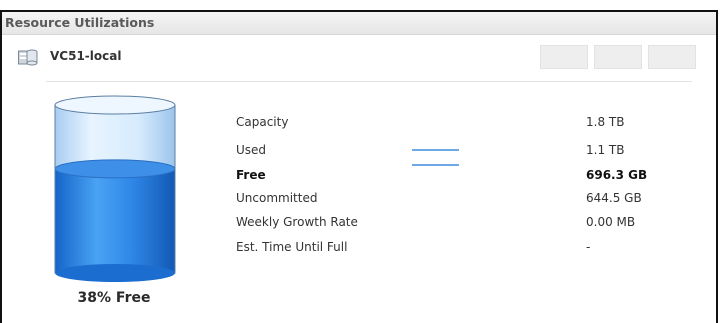 This screenshot has width=726, height=323. Describe the element at coordinates (466, 125) in the screenshot. I see `metric-row-capacity: Capacity 1.8 TB` at that location.